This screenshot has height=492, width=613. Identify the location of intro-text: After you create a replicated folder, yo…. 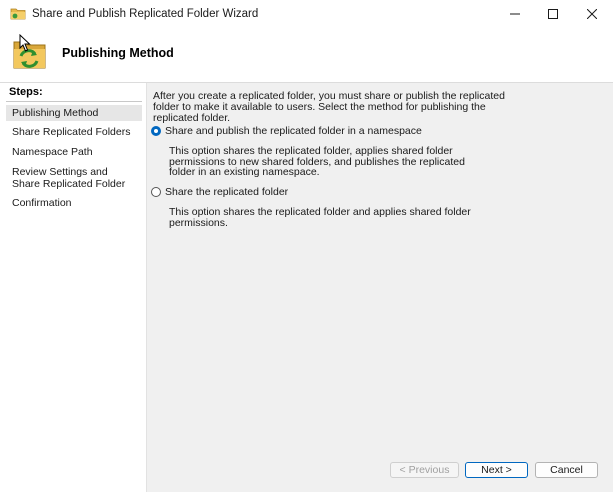
(329, 107).